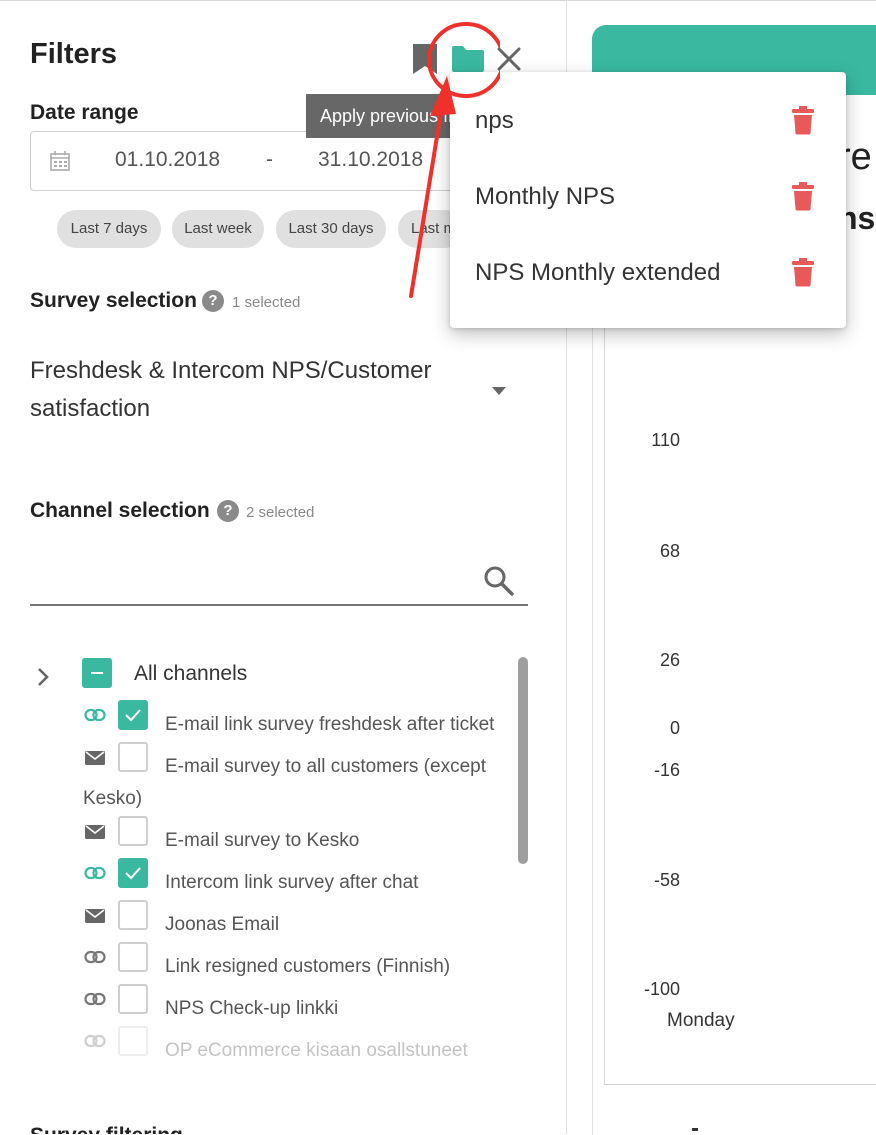 The image size is (876, 1135). What do you see at coordinates (438, 0) in the screenshot?
I see `top-border` at bounding box center [438, 0].